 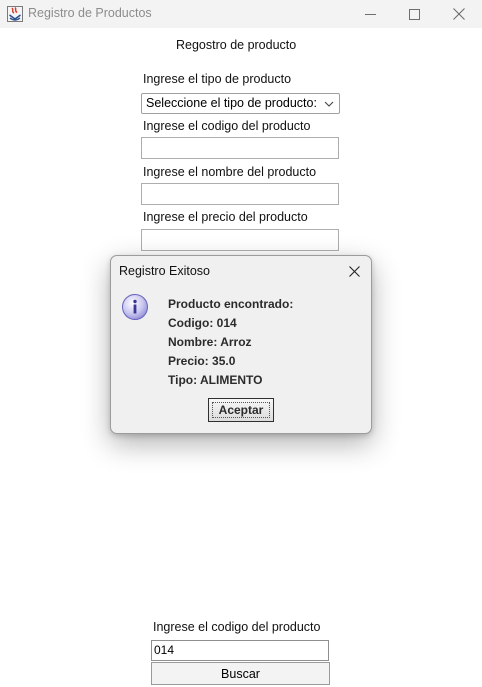 I want to click on code-input, so click(x=240, y=148).